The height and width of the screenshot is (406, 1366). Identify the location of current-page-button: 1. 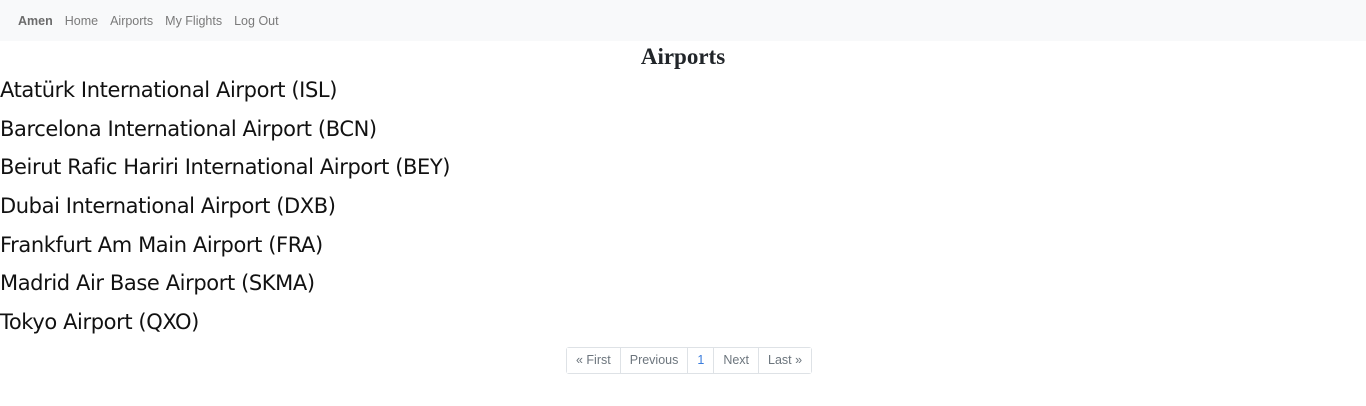
(701, 360).